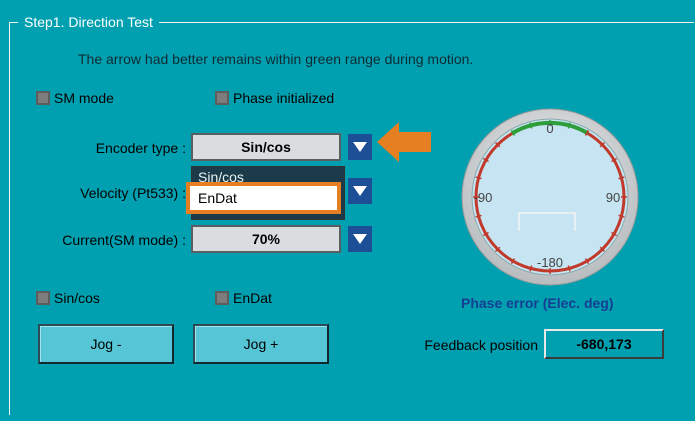  Describe the element at coordinates (124, 240) in the screenshot. I see `current-label: Current(SM mode) :` at that location.